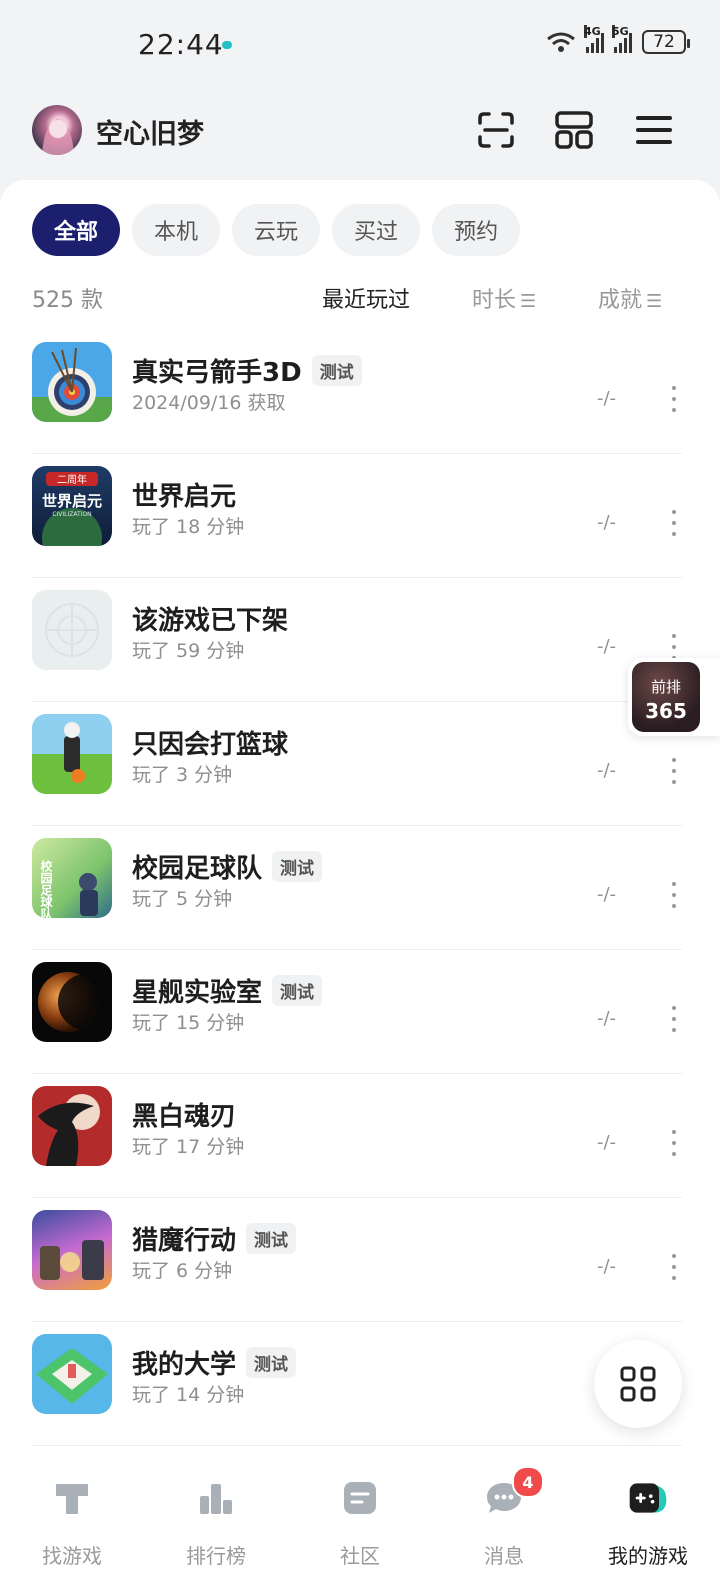  What do you see at coordinates (188, 1395) in the screenshot?
I see `game-playtime: 玩了 14 分钟` at bounding box center [188, 1395].